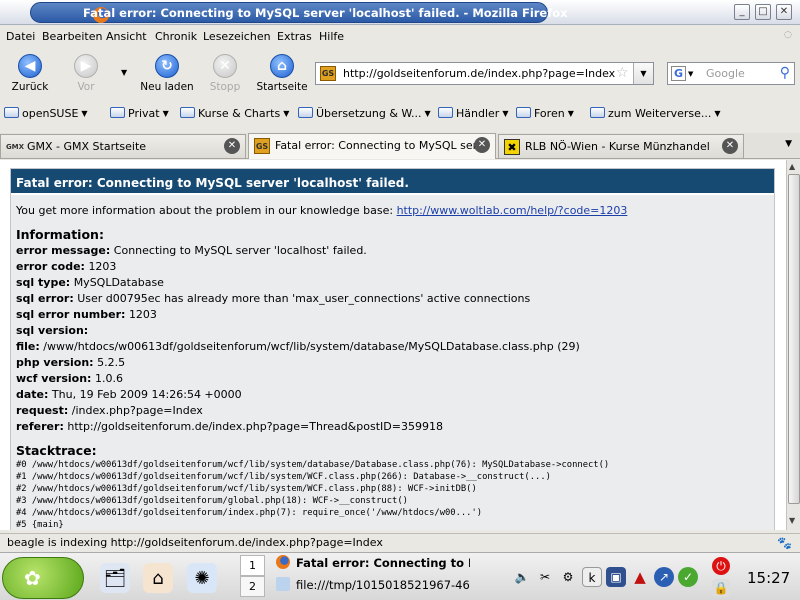 This screenshot has width=800, height=600. I want to click on error-field-label: error code:, so click(50, 266).